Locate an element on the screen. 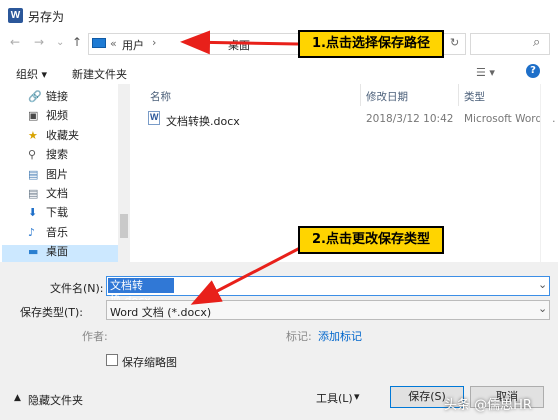 This screenshot has height=420, width=558. arrow-to-address-bar is located at coordinates (239, 42).